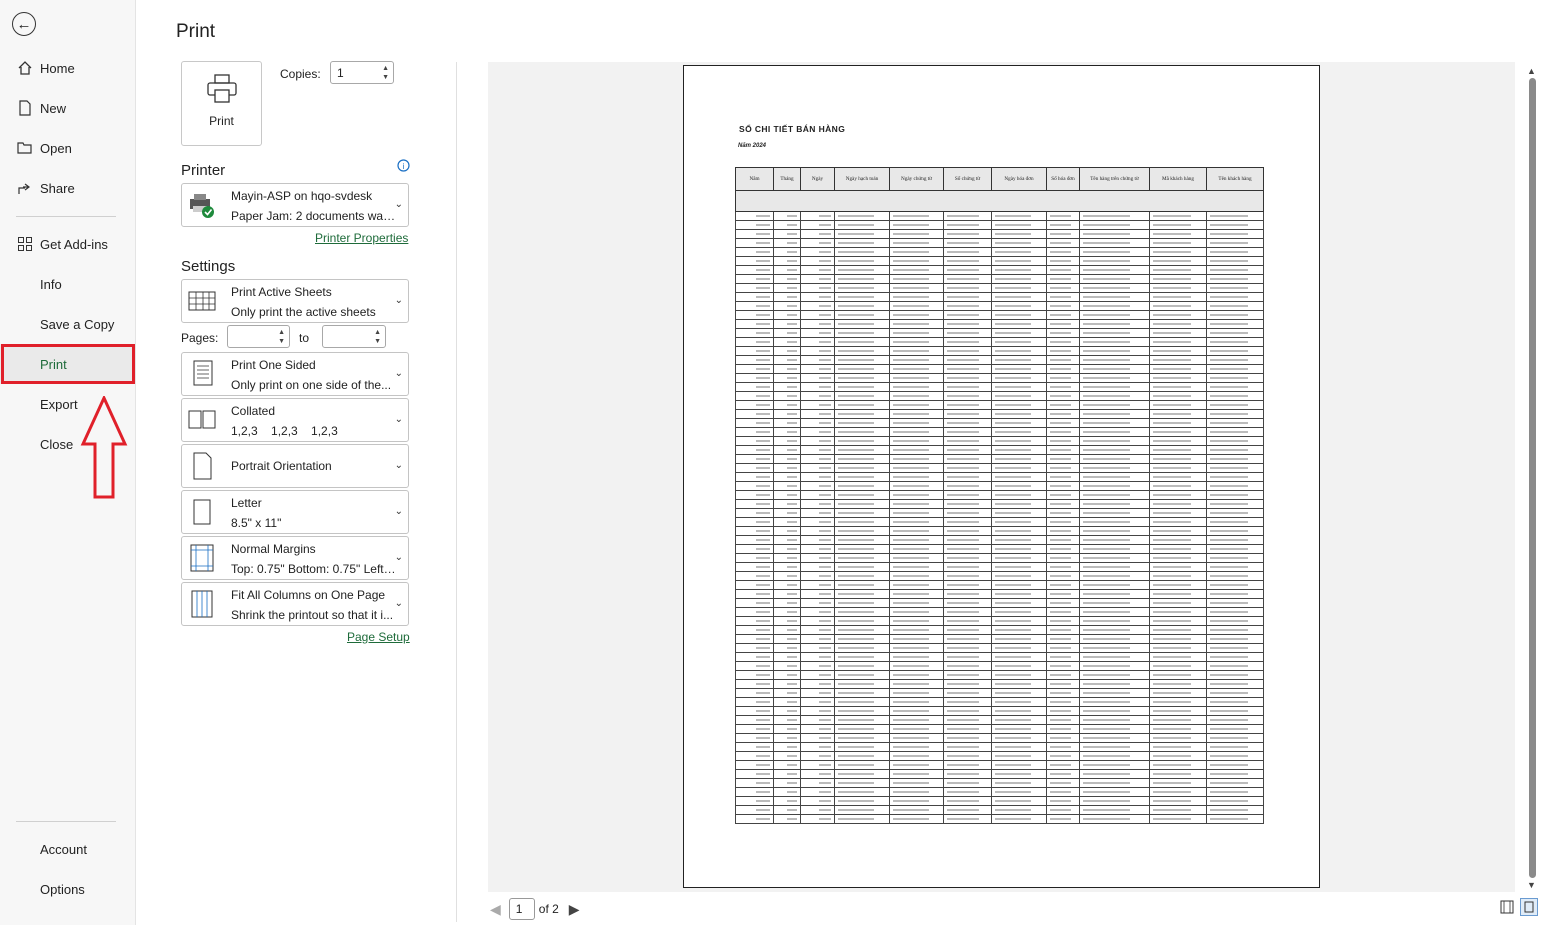  Describe the element at coordinates (67, 108) in the screenshot. I see `nav-new: New` at that location.